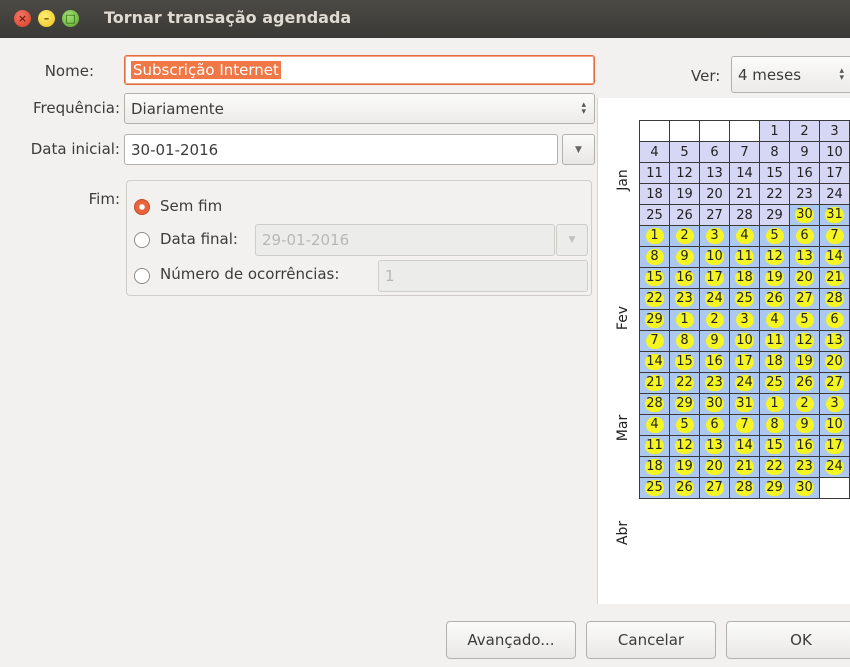  What do you see at coordinates (714, 467) in the screenshot?
I see `calendar-day-cell: 20` at bounding box center [714, 467].